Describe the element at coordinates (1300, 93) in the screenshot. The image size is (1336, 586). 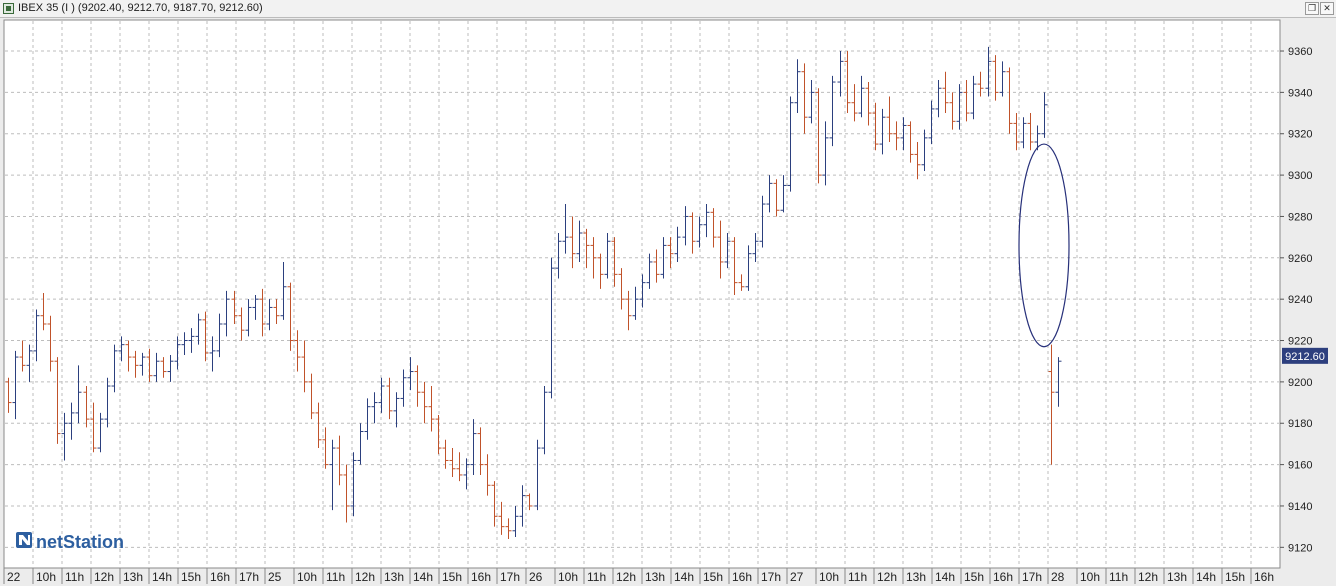
I see `y-tick-label: 9340` at that location.